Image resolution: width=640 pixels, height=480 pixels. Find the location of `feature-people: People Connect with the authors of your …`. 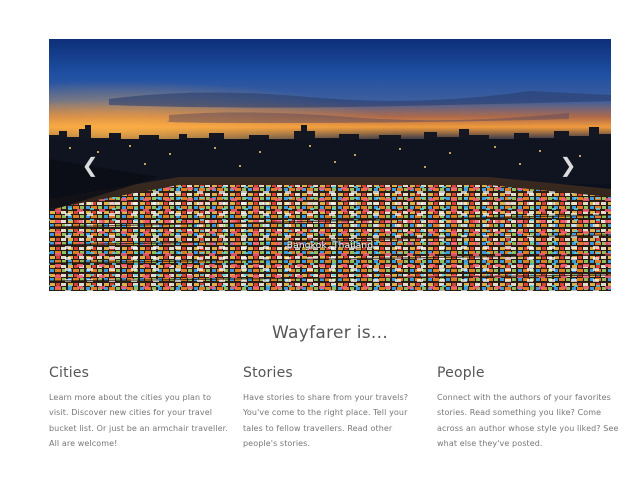

feature-people: People Connect with the authors of your … is located at coordinates (528, 407).